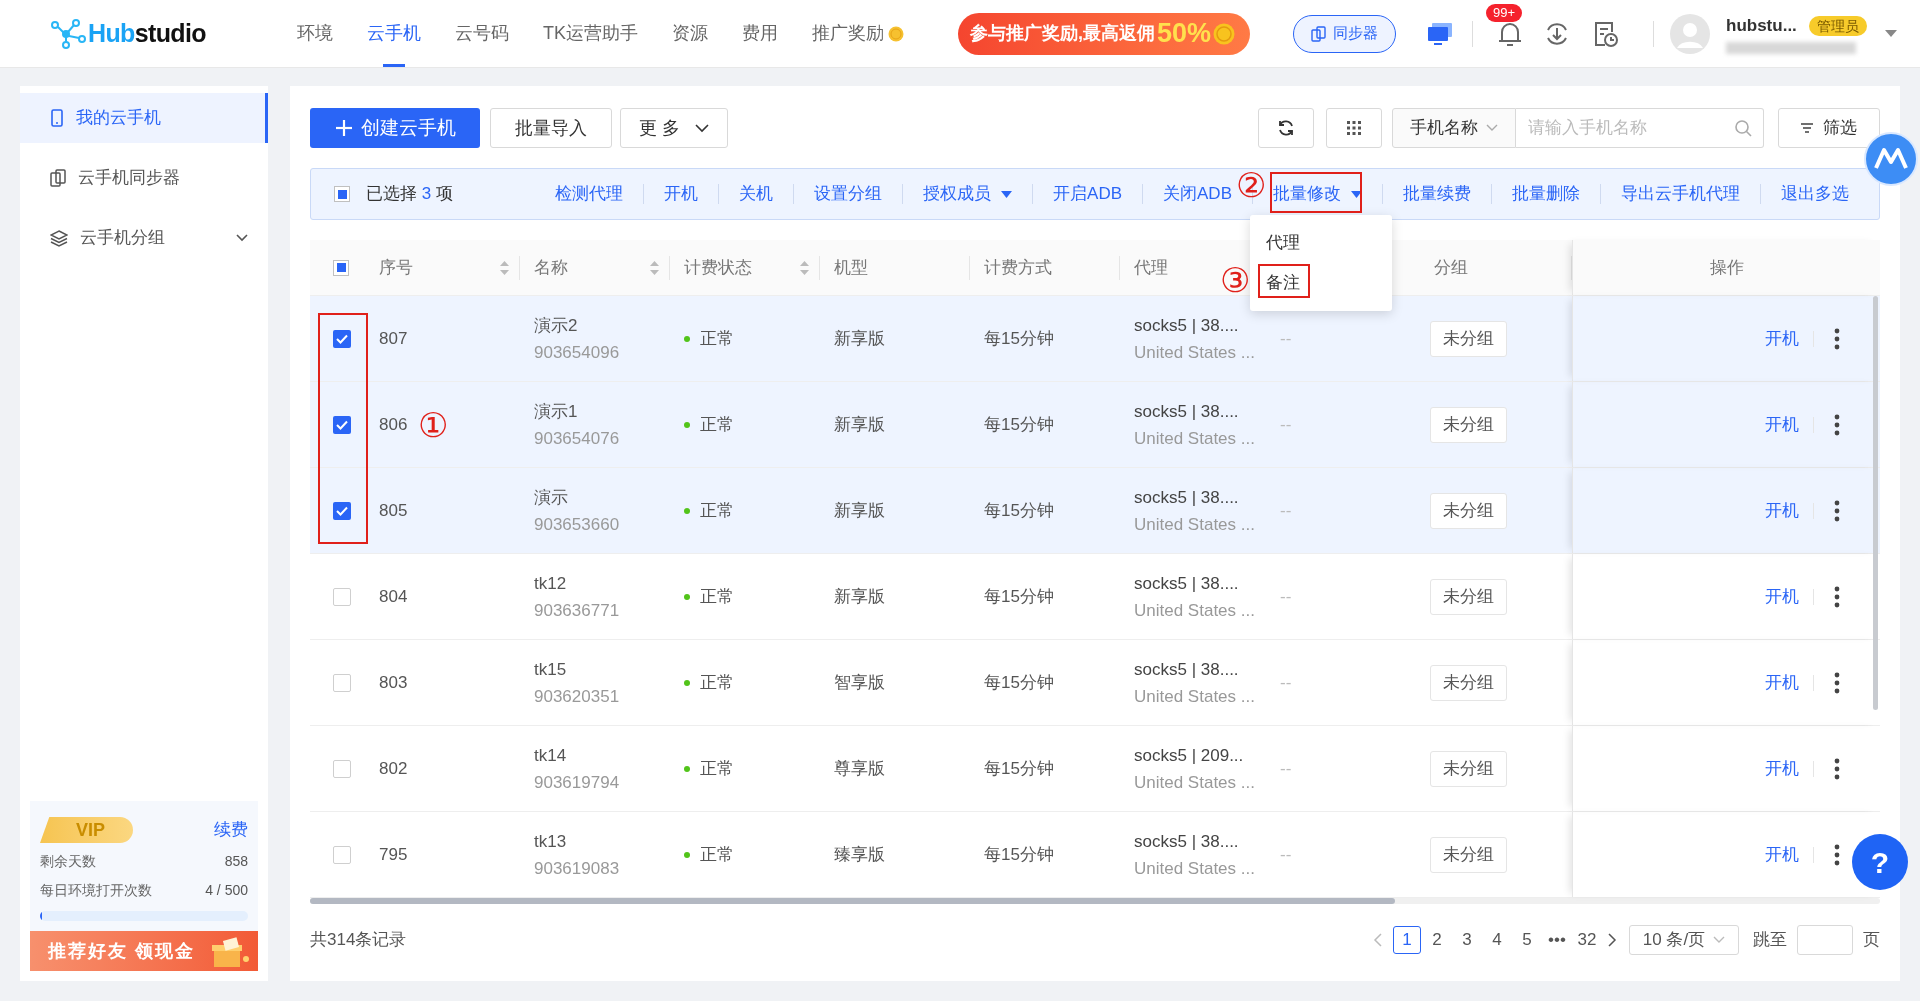 The width and height of the screenshot is (1920, 1001). Describe the element at coordinates (315, 33) in the screenshot. I see `nav-tab: 环境` at that location.